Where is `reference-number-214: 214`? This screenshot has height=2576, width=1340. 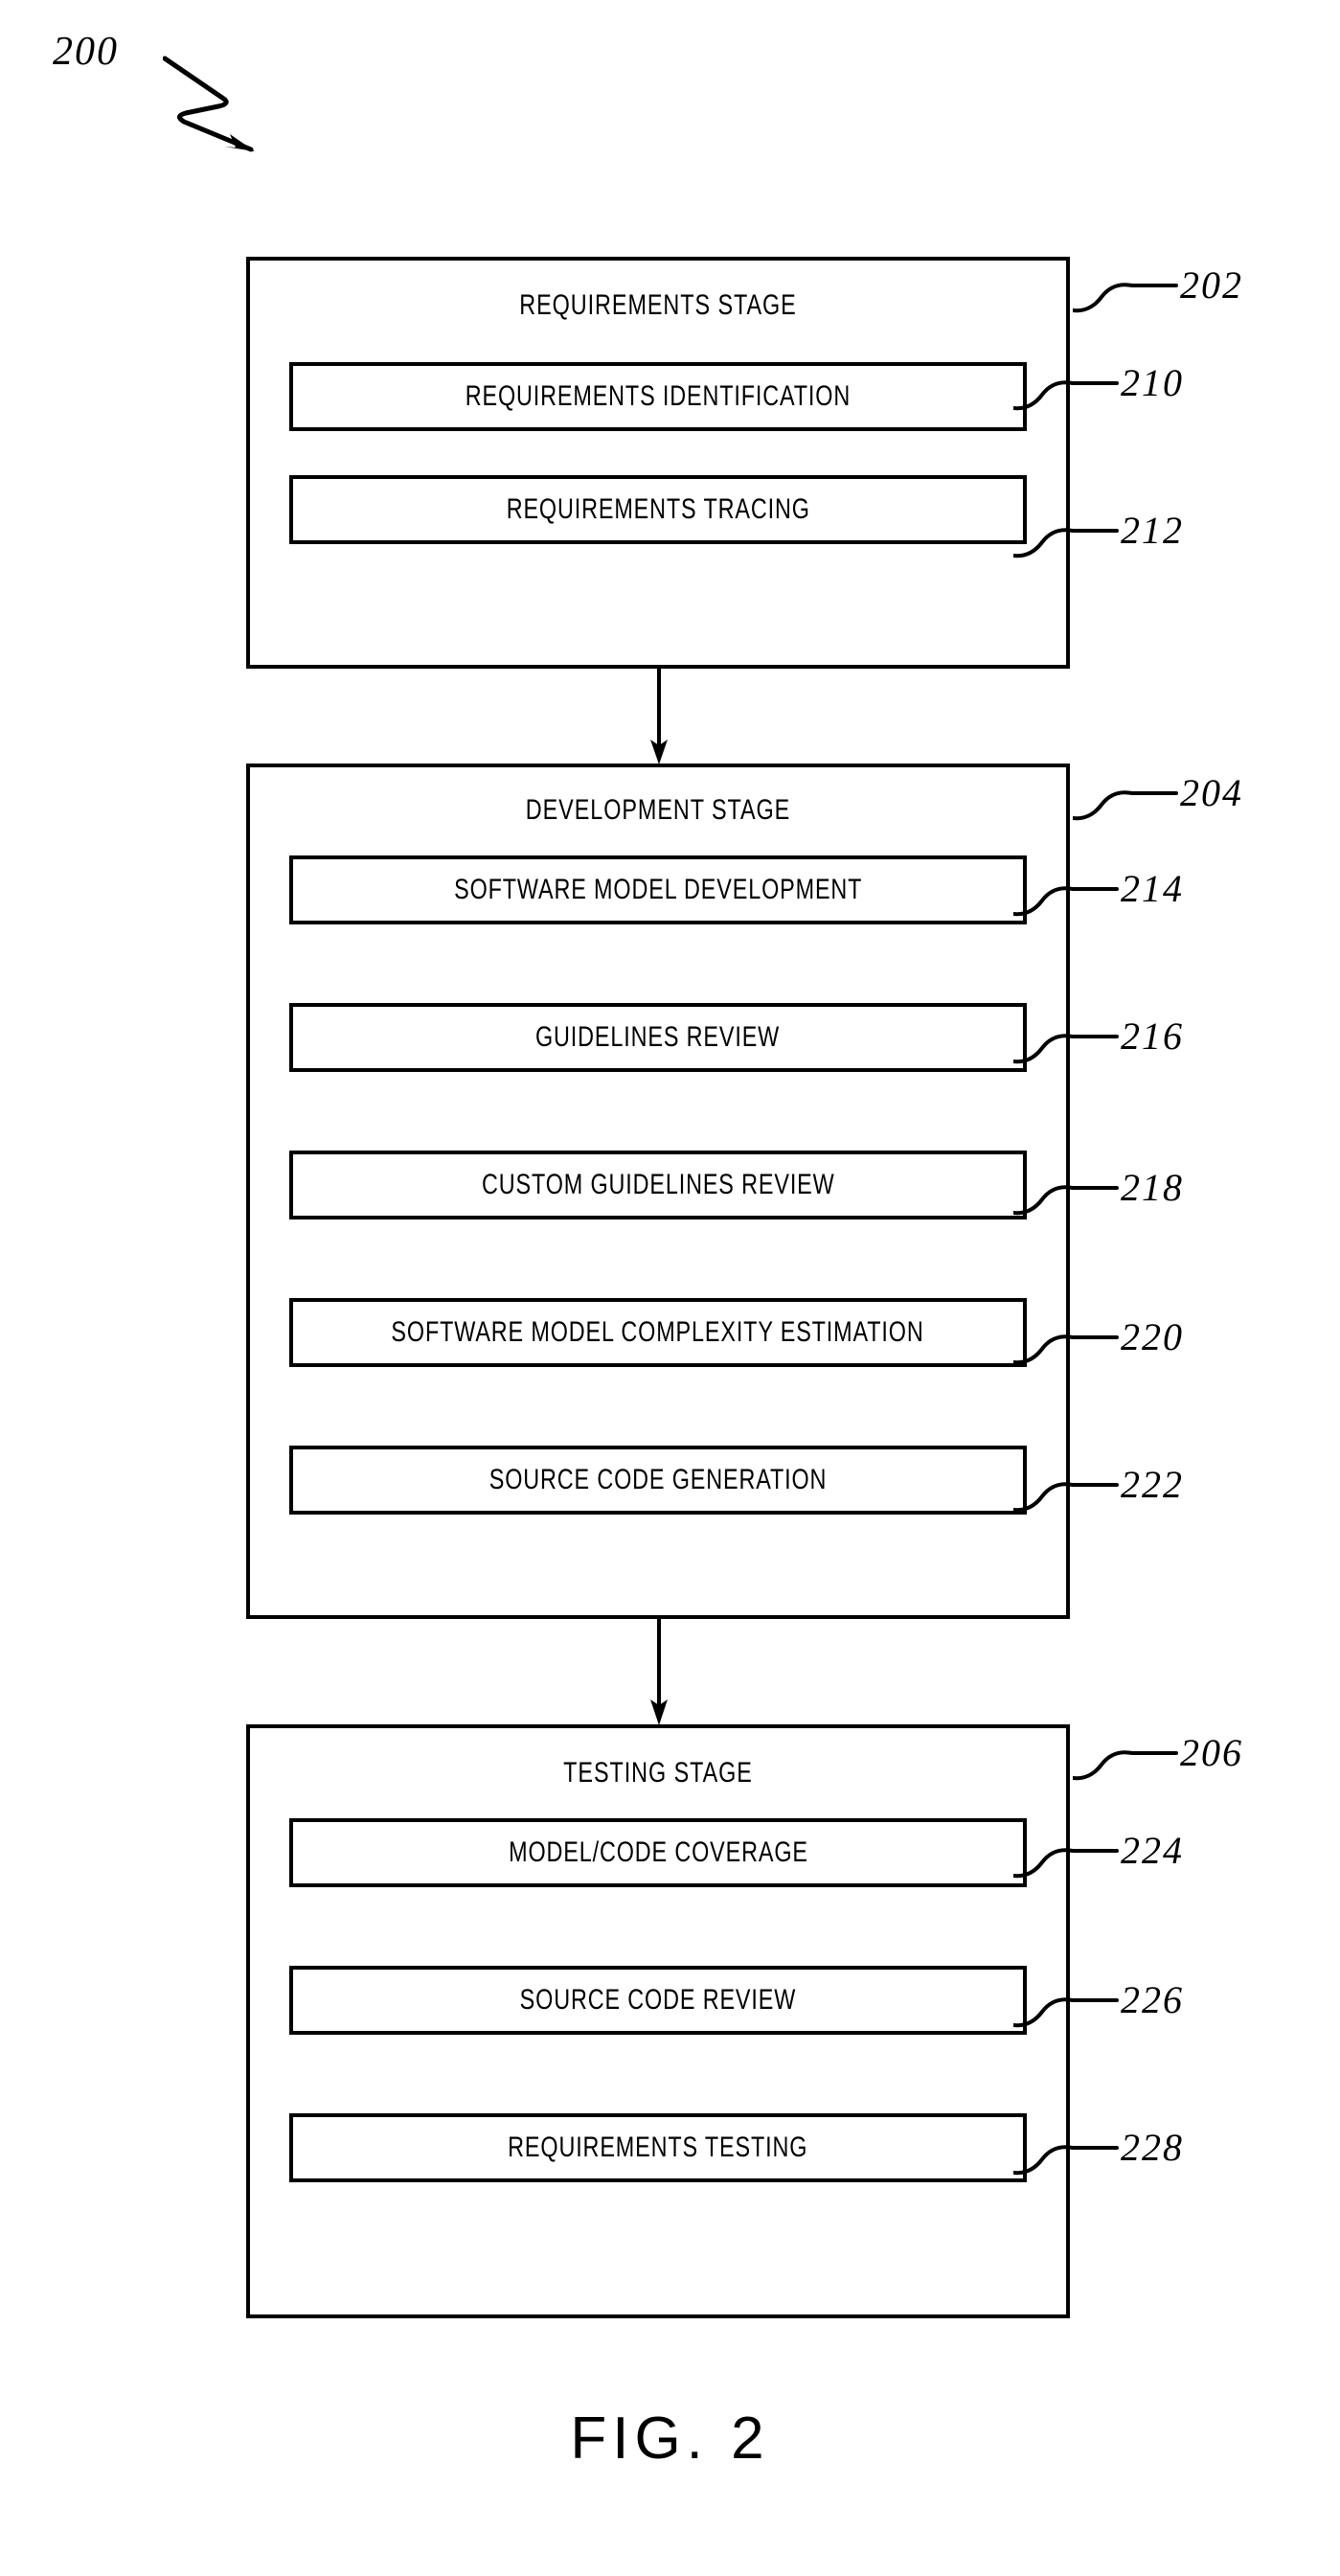
reference-number-214: 214 is located at coordinates (1152, 888).